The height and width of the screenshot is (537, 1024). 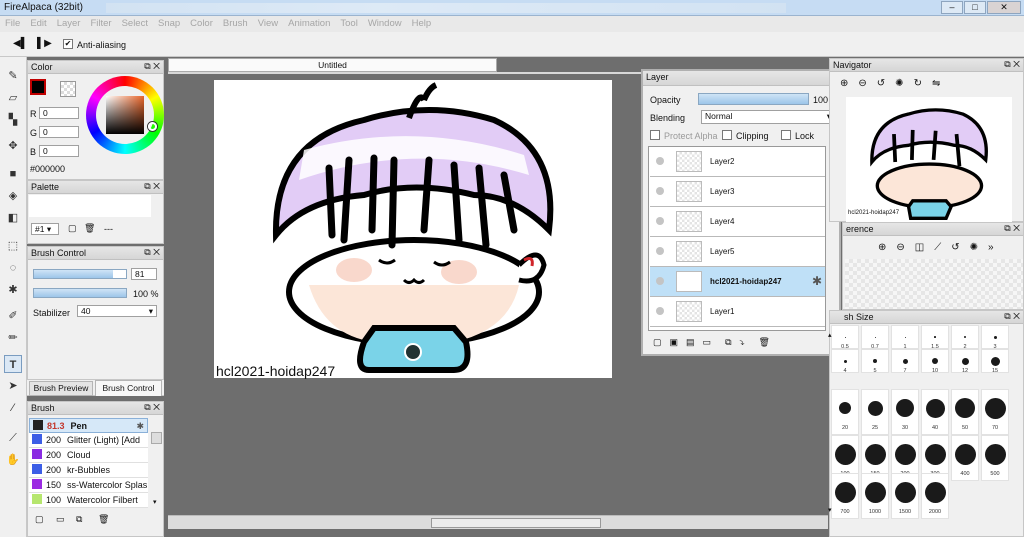 What do you see at coordinates (867, 83) in the screenshot?
I see `zoom-out-icon: ⊖` at bounding box center [867, 83].